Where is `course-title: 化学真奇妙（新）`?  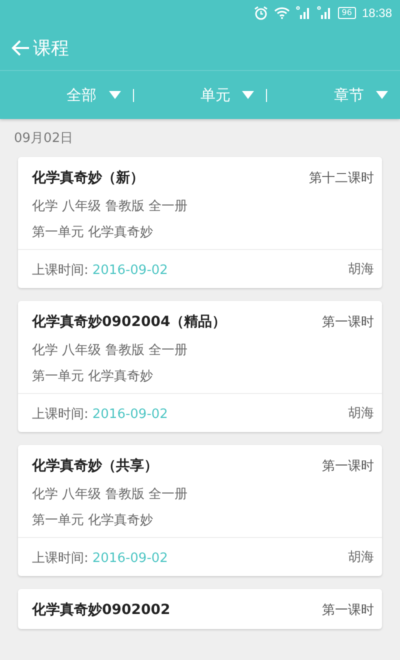 course-title: 化学真奇妙（新） is located at coordinates (88, 178).